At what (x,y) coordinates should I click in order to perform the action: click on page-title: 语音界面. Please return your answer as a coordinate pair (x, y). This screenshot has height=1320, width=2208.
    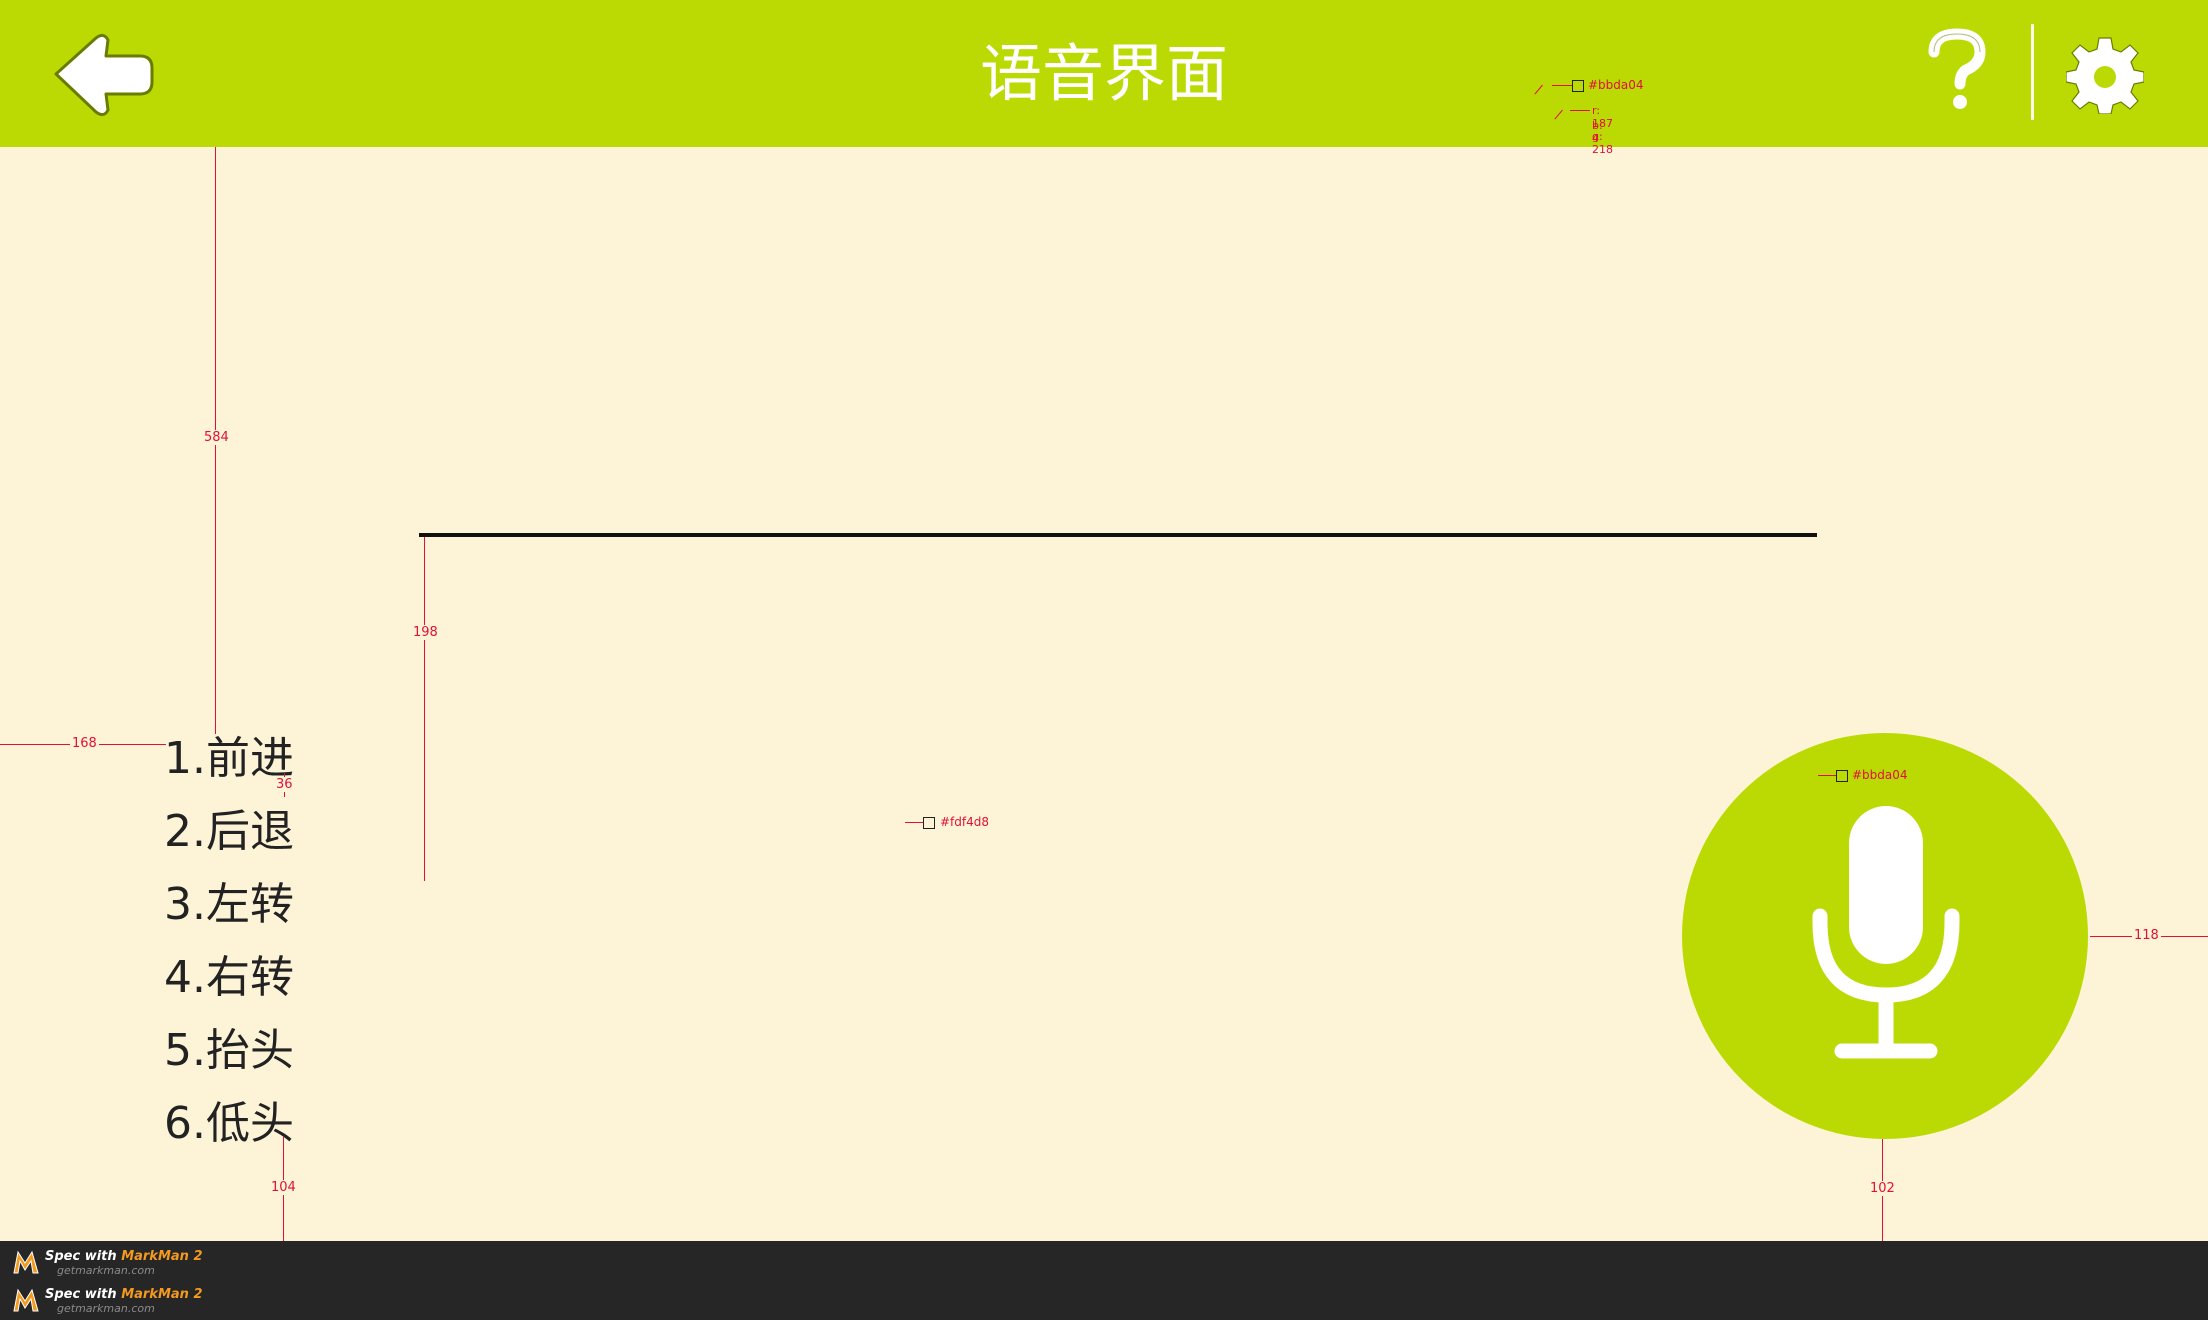
    Looking at the image, I should click on (1103, 73).